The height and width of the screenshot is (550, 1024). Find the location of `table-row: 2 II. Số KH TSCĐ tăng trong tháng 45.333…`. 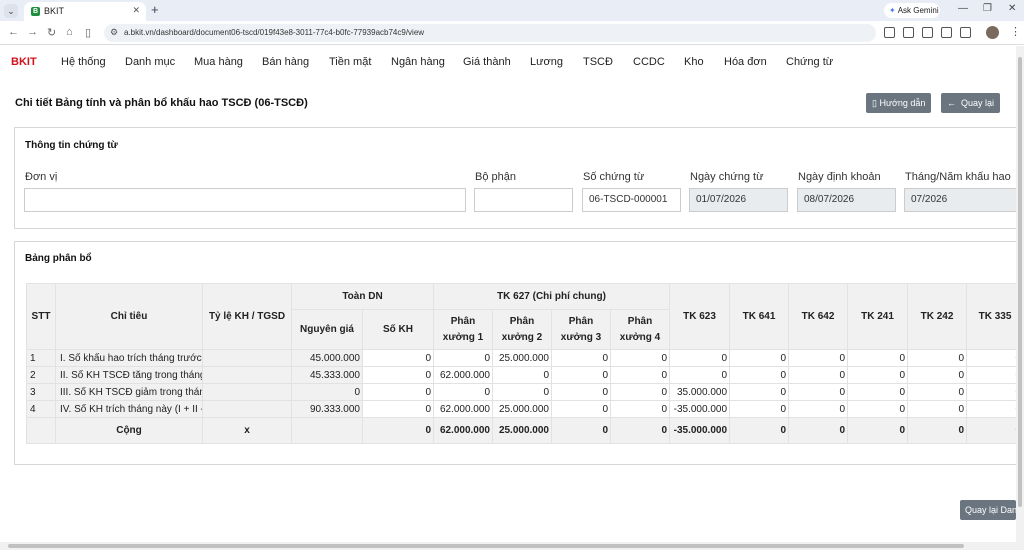

table-row: 2 II. Số KH TSCĐ tăng trong tháng 45.333… is located at coordinates (525, 375).